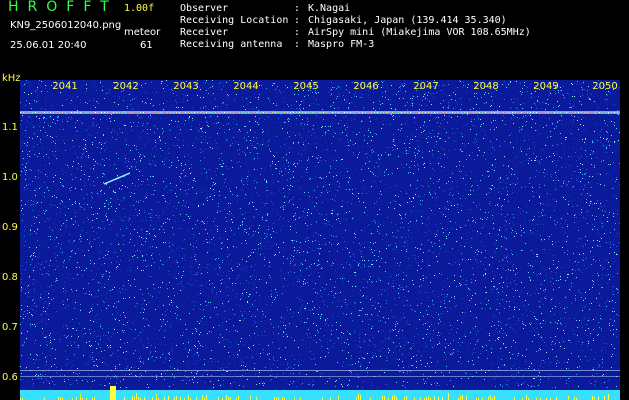 The width and height of the screenshot is (629, 400). Describe the element at coordinates (306, 86) in the screenshot. I see `x-tick-label: 2045` at that location.